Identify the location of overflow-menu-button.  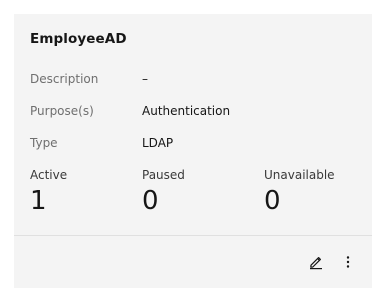
(348, 262).